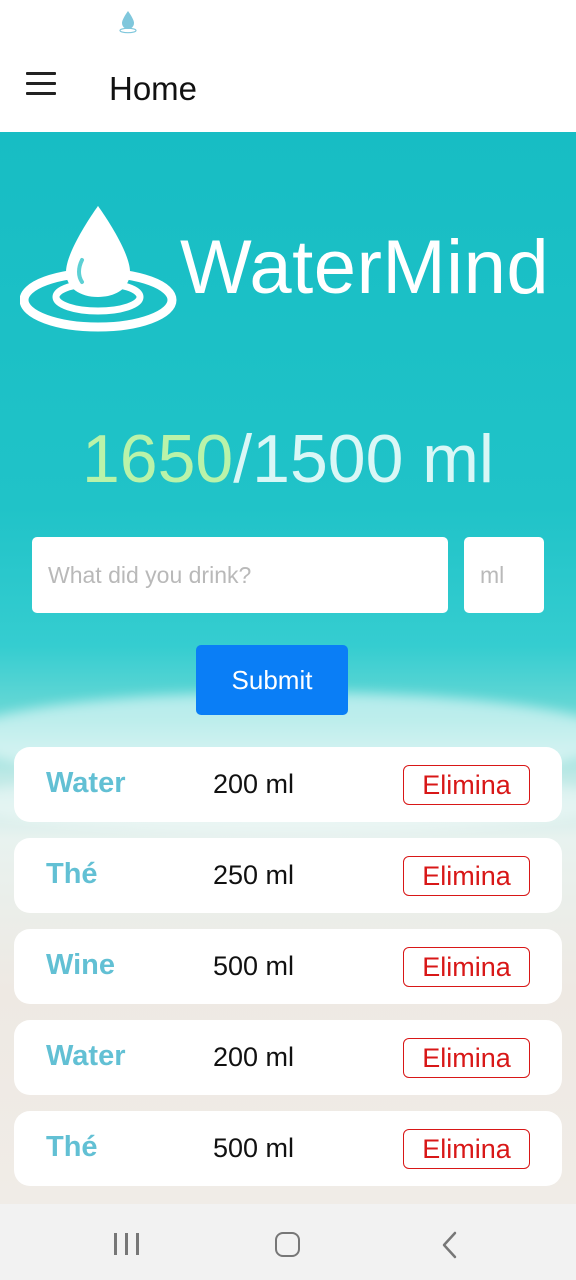 The height and width of the screenshot is (1280, 576). Describe the element at coordinates (81, 965) in the screenshot. I see `drink-name: Wine` at that location.